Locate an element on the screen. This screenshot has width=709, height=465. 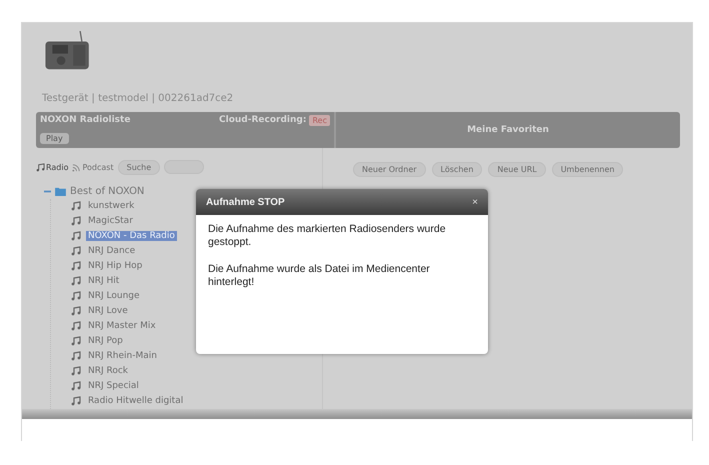
folder-icon is located at coordinates (60, 191).